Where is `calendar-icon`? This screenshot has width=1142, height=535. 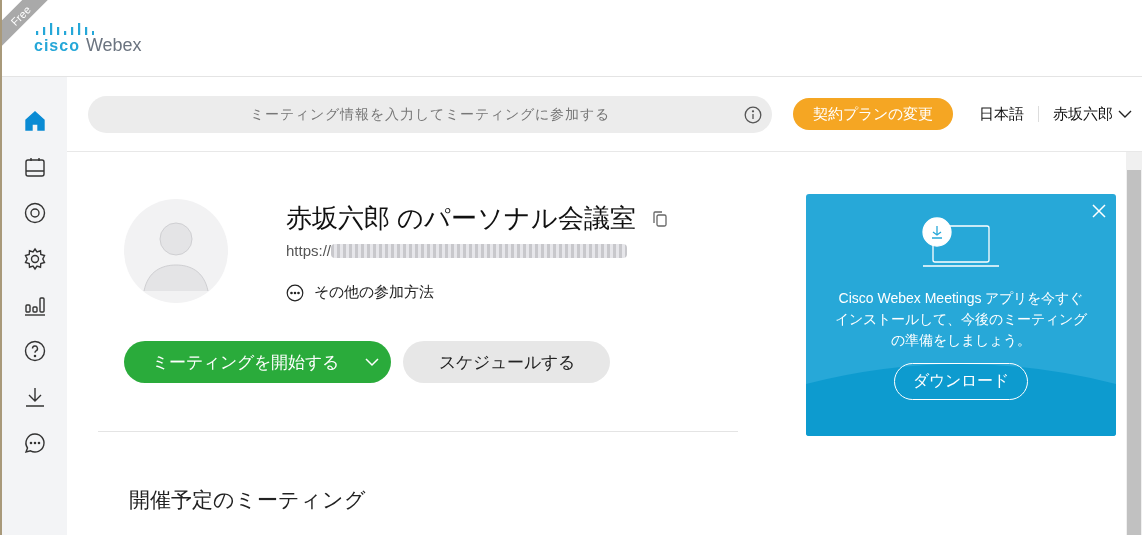
calendar-icon is located at coordinates (34, 167).